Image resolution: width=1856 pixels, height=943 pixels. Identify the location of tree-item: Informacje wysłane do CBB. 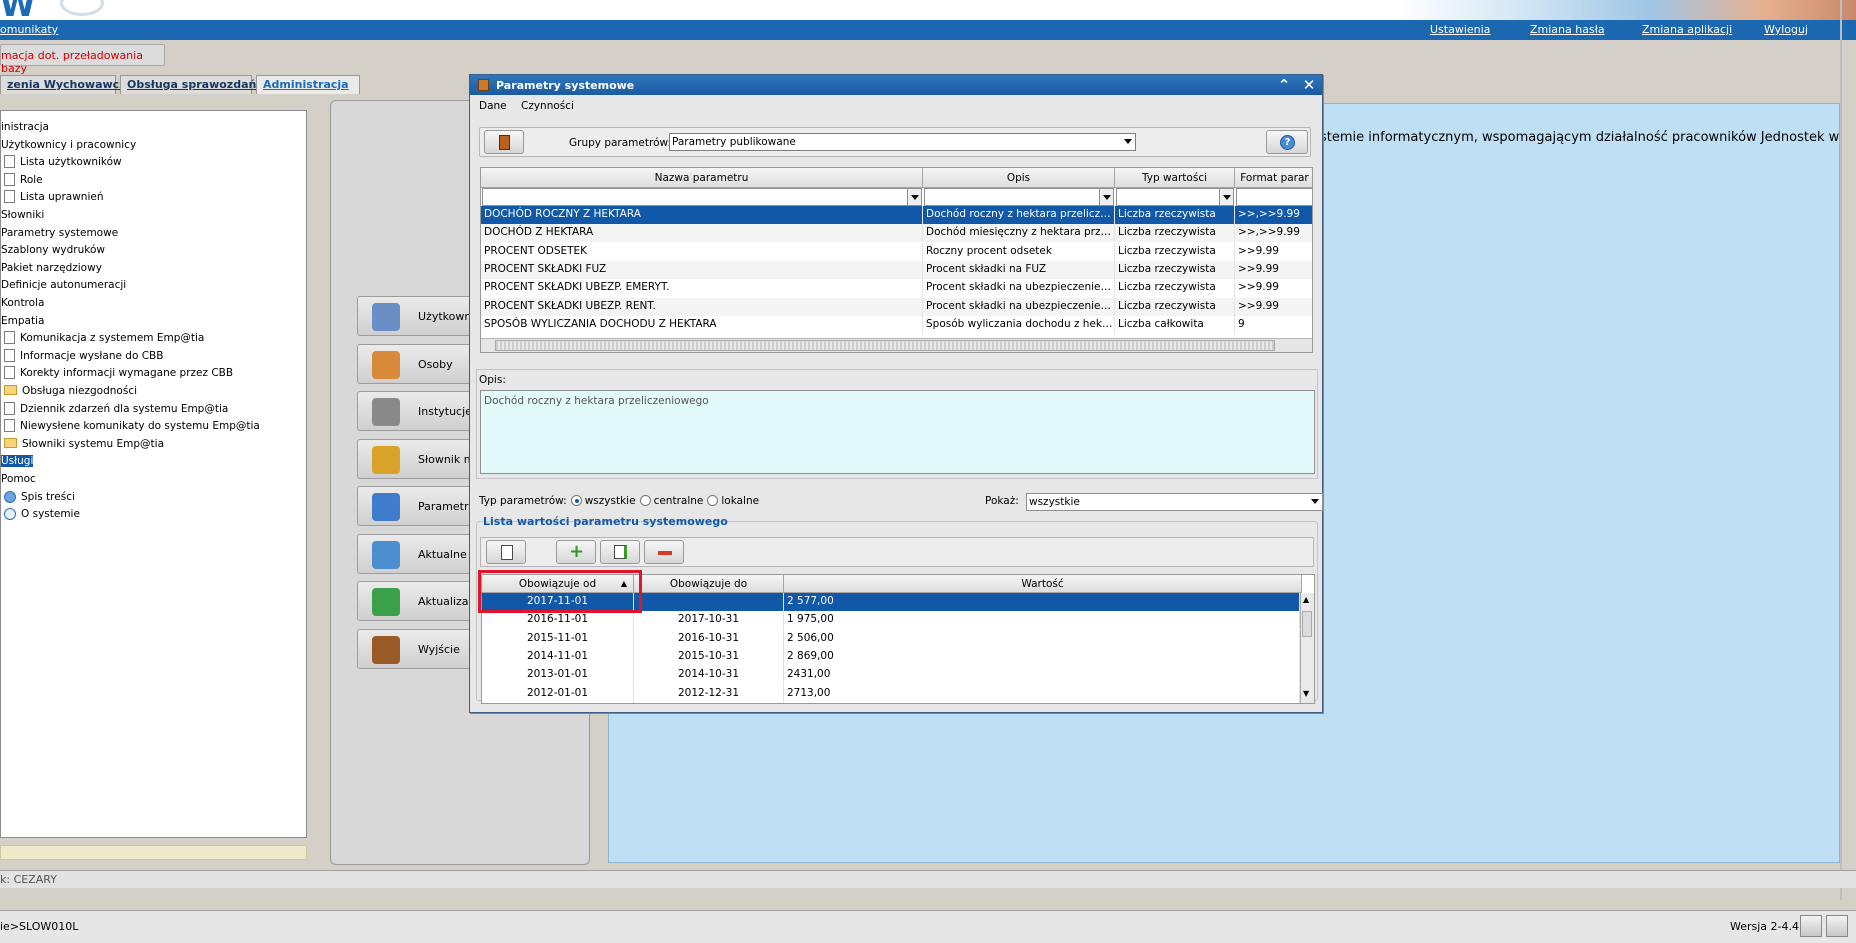
(83, 356).